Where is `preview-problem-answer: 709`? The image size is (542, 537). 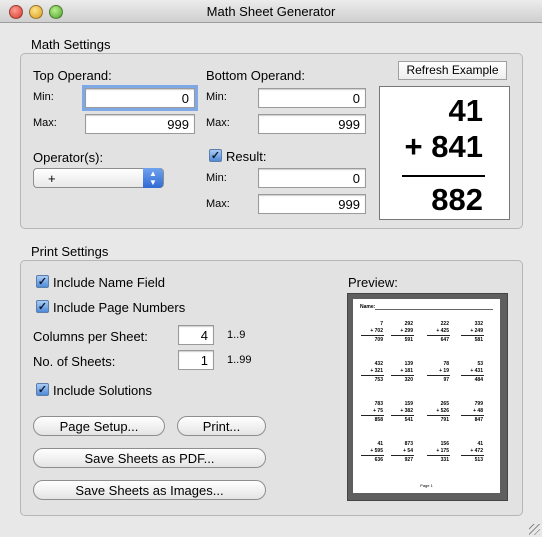 preview-problem-answer: 709 is located at coordinates (378, 340).